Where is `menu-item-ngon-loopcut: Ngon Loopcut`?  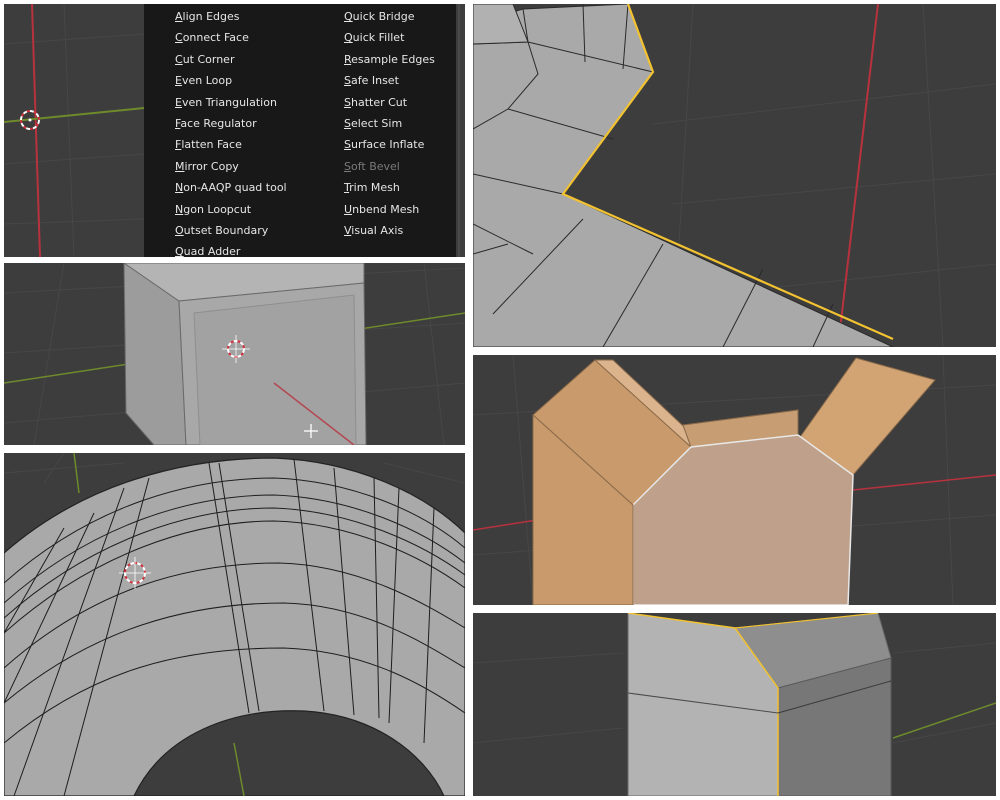 menu-item-ngon-loopcut: Ngon Loopcut is located at coordinates (213, 210).